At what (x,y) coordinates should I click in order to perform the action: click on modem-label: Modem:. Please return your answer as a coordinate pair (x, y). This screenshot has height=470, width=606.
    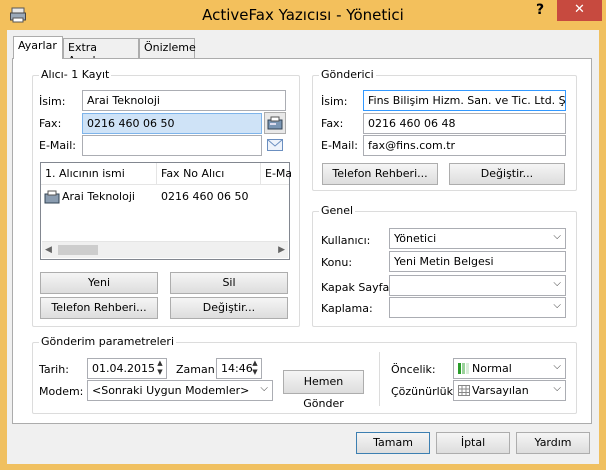
    Looking at the image, I should click on (61, 391).